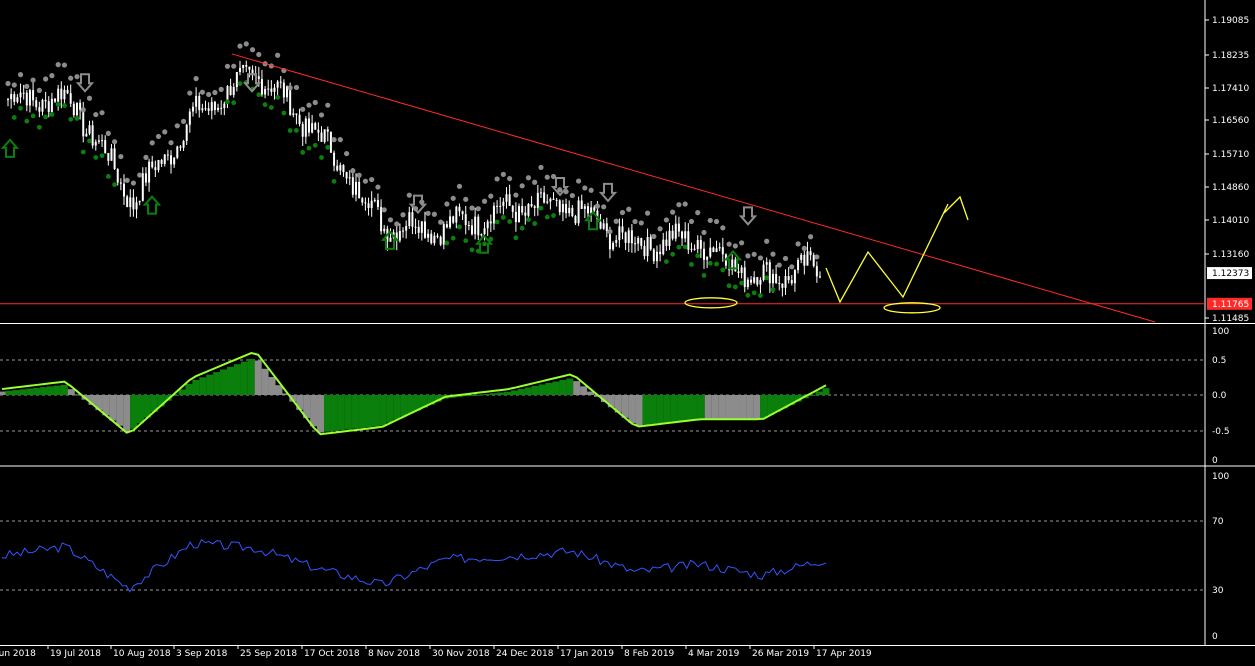  Describe the element at coordinates (1219, 396) in the screenshot. I see `macd-axis-label: 0.0` at that location.